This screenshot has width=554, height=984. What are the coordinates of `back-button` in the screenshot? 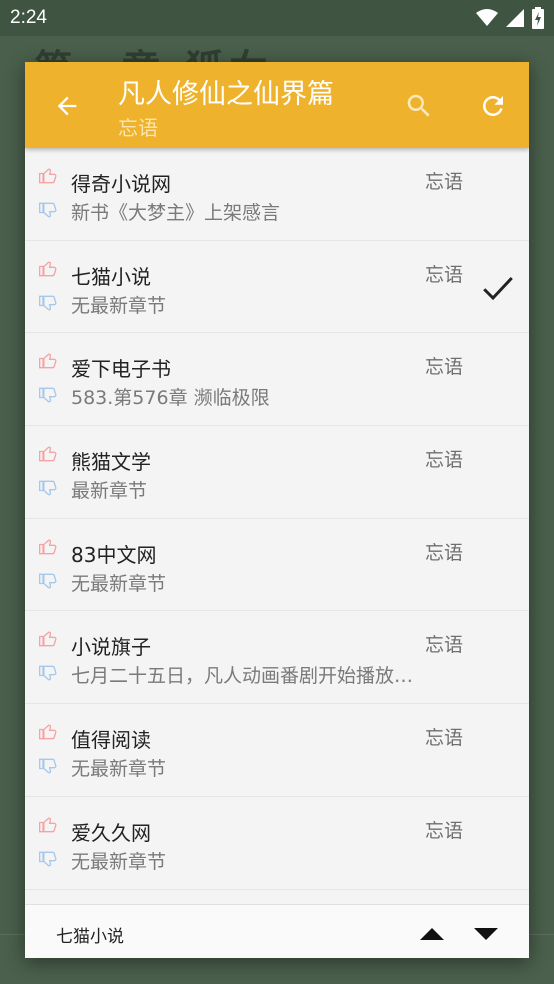 It's located at (67, 106).